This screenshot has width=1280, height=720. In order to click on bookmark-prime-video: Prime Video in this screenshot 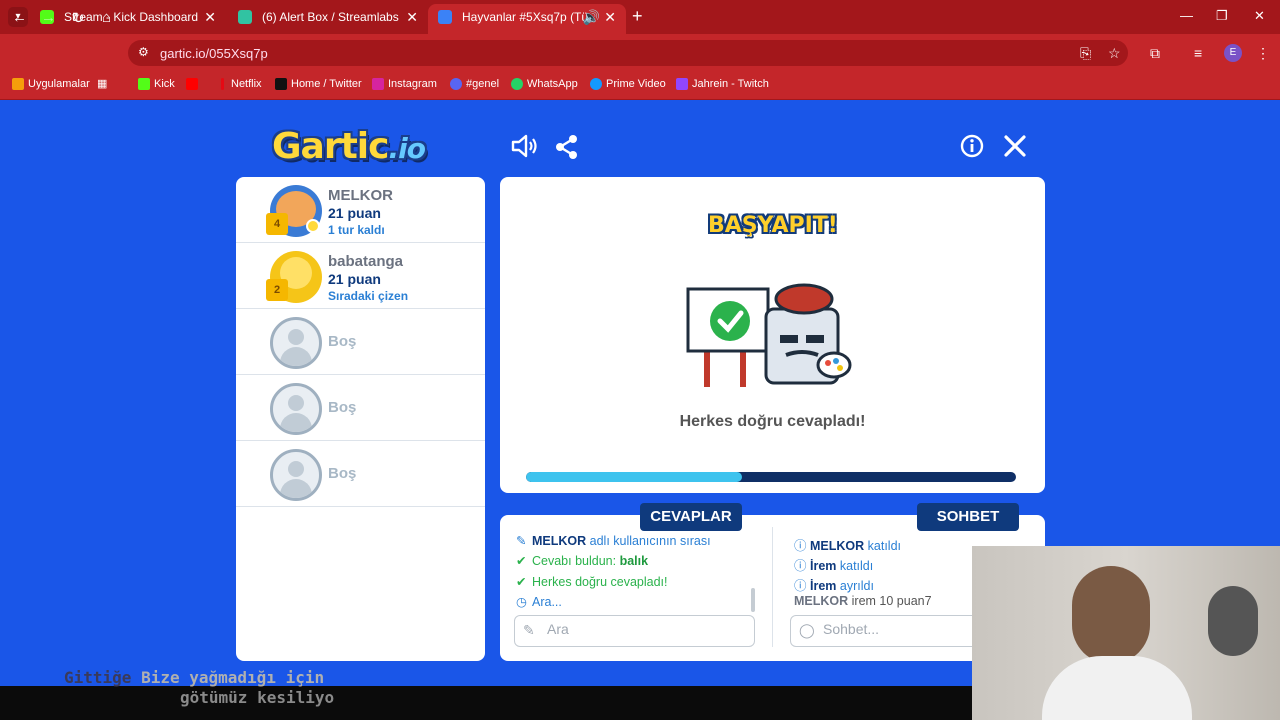, I will do `click(628, 84)`.